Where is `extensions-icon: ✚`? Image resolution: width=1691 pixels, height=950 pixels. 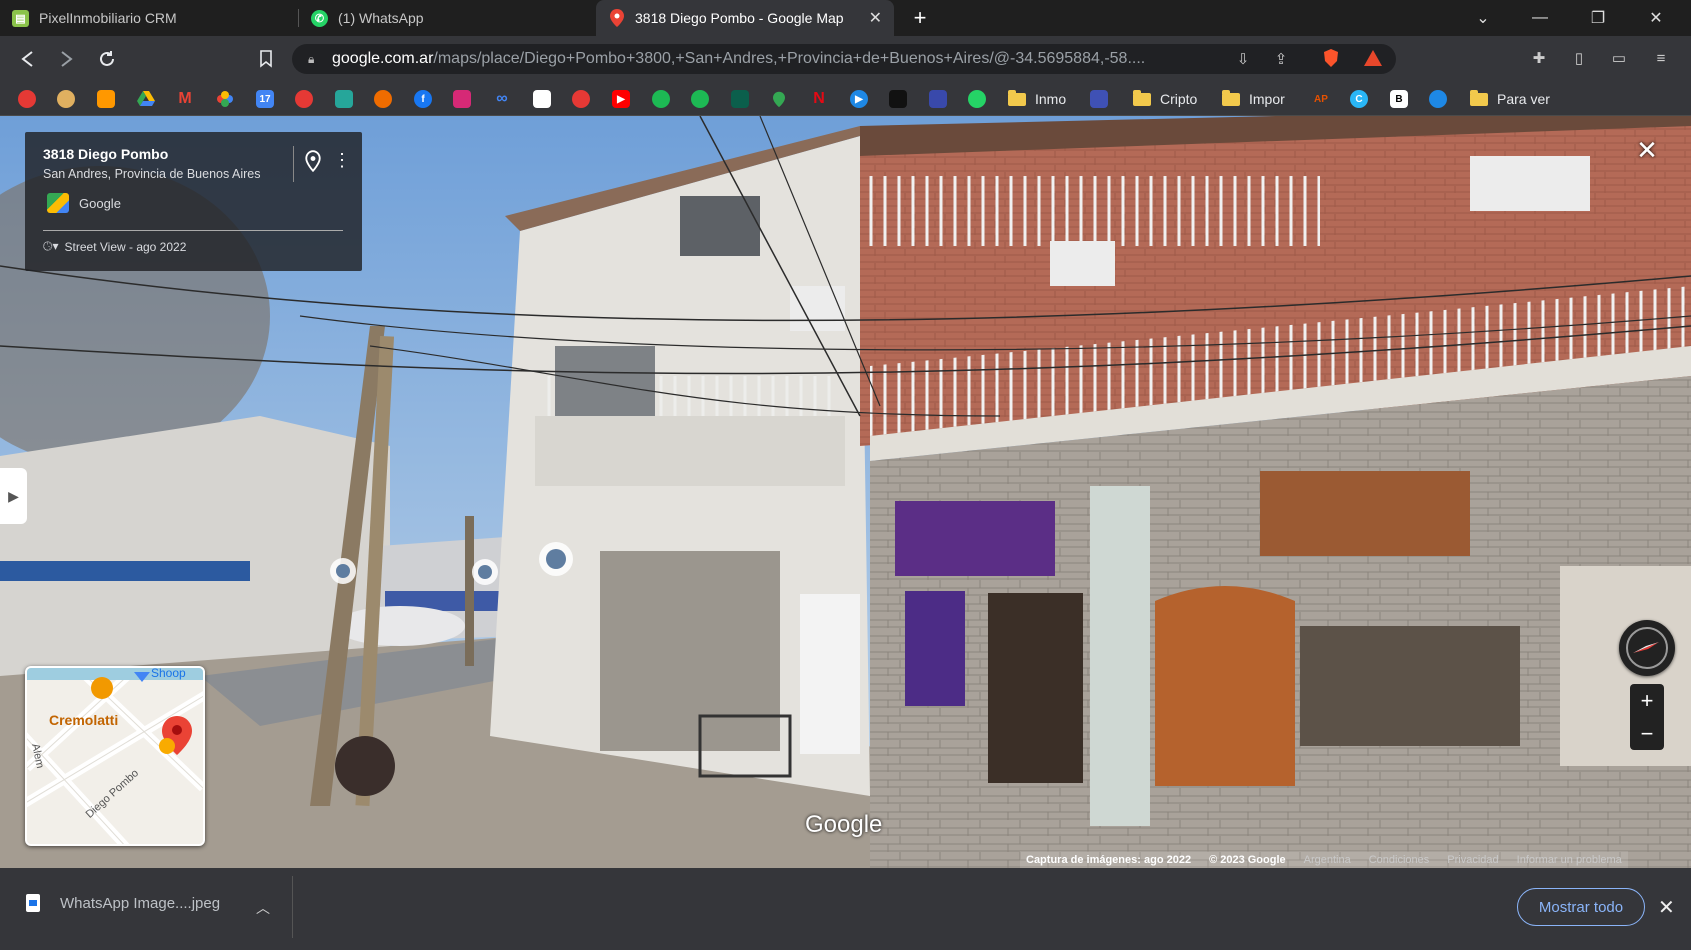 extensions-icon: ✚ is located at coordinates (1539, 58).